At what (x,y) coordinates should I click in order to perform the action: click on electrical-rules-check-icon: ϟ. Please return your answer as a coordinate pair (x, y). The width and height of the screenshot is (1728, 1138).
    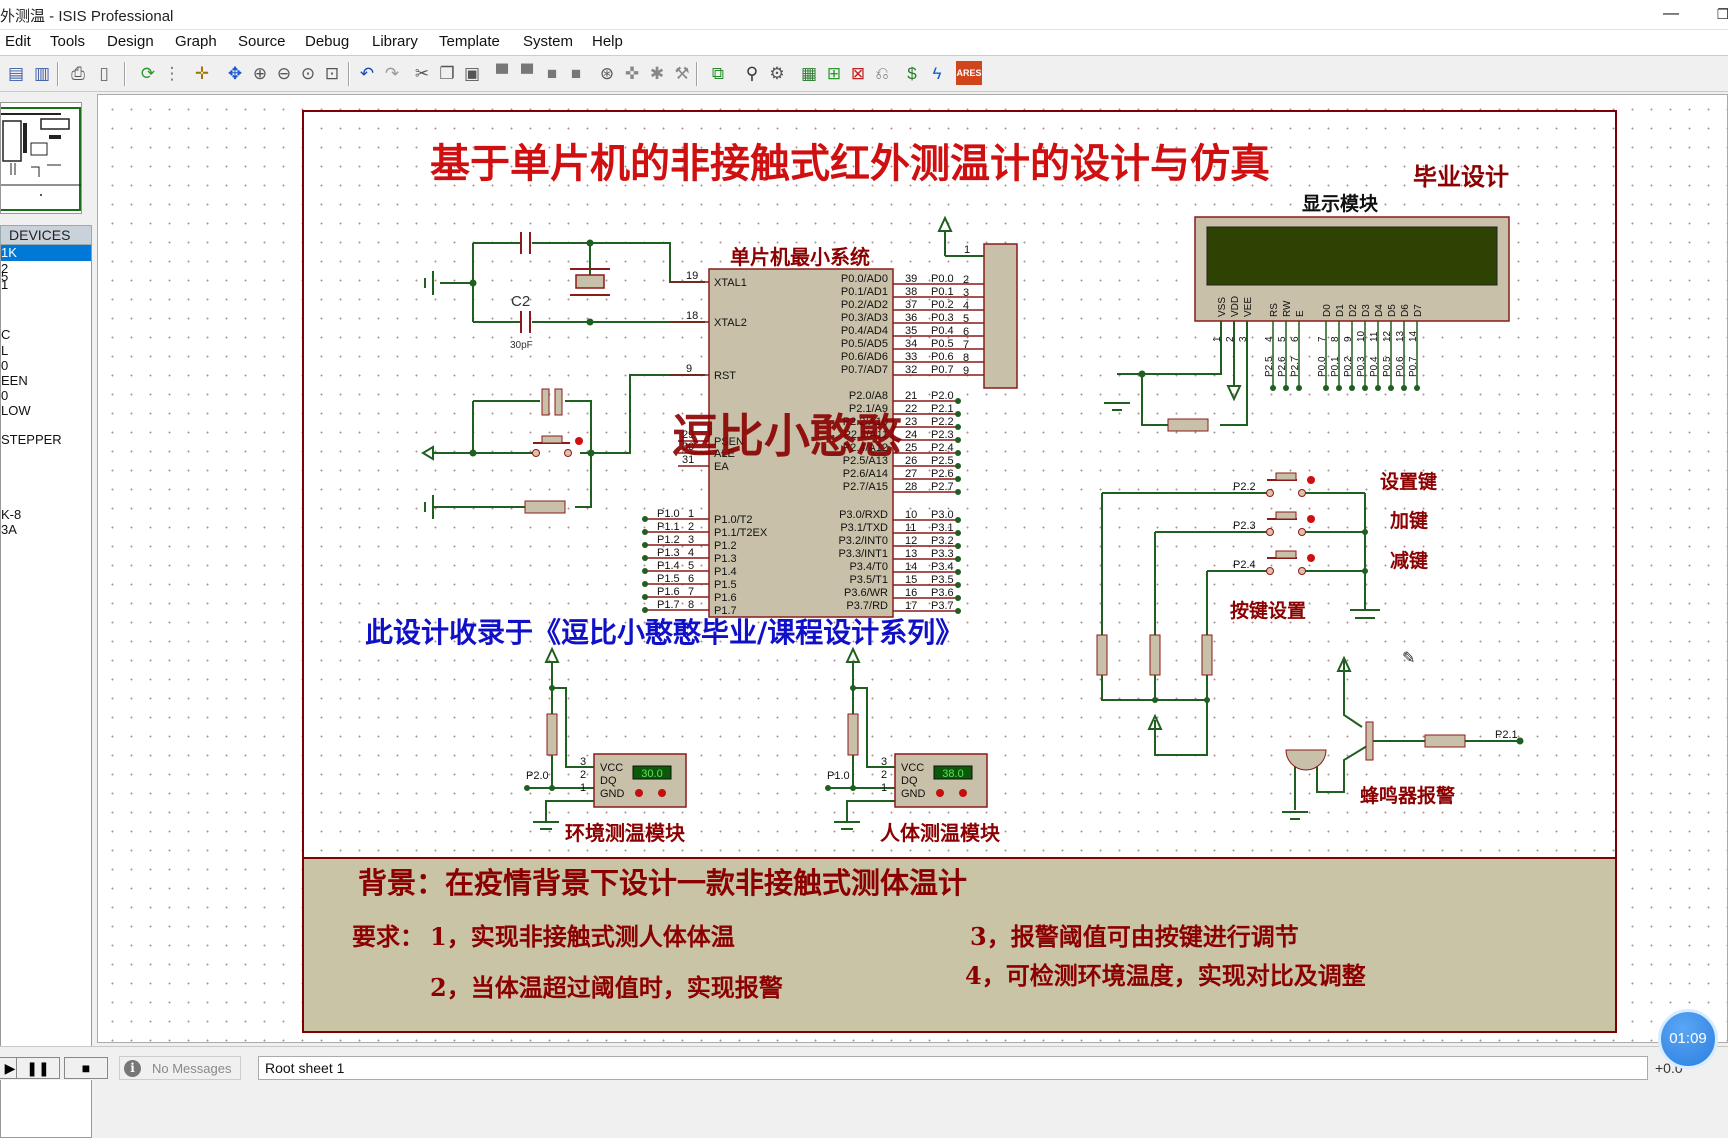
    Looking at the image, I should click on (937, 73).